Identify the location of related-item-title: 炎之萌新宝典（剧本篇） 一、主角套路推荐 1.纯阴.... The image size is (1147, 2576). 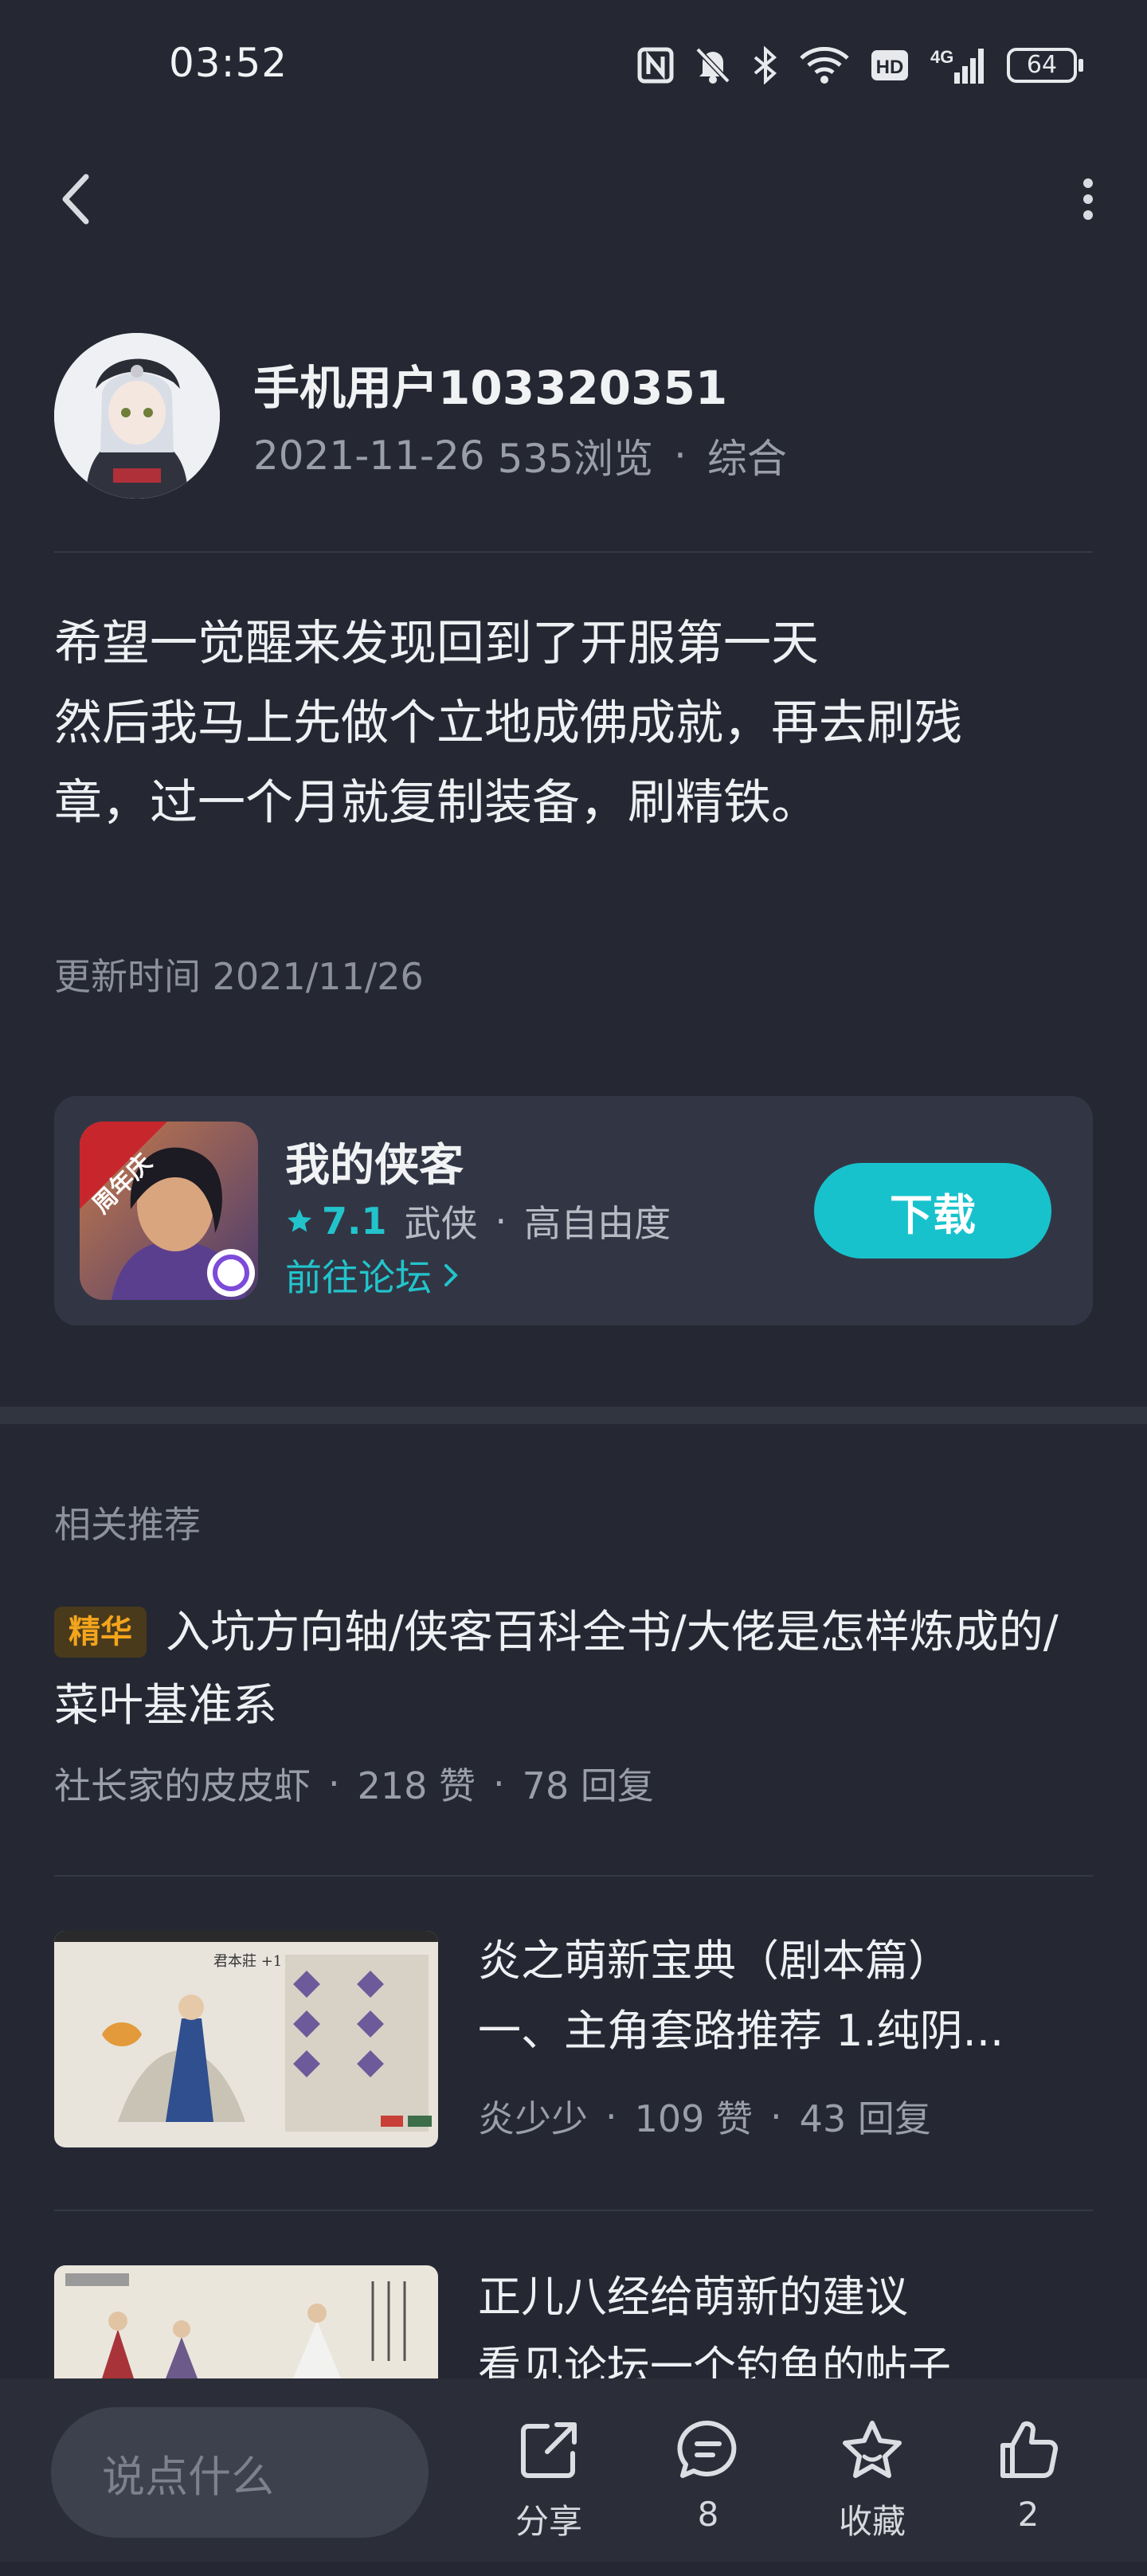
(772, 1996).